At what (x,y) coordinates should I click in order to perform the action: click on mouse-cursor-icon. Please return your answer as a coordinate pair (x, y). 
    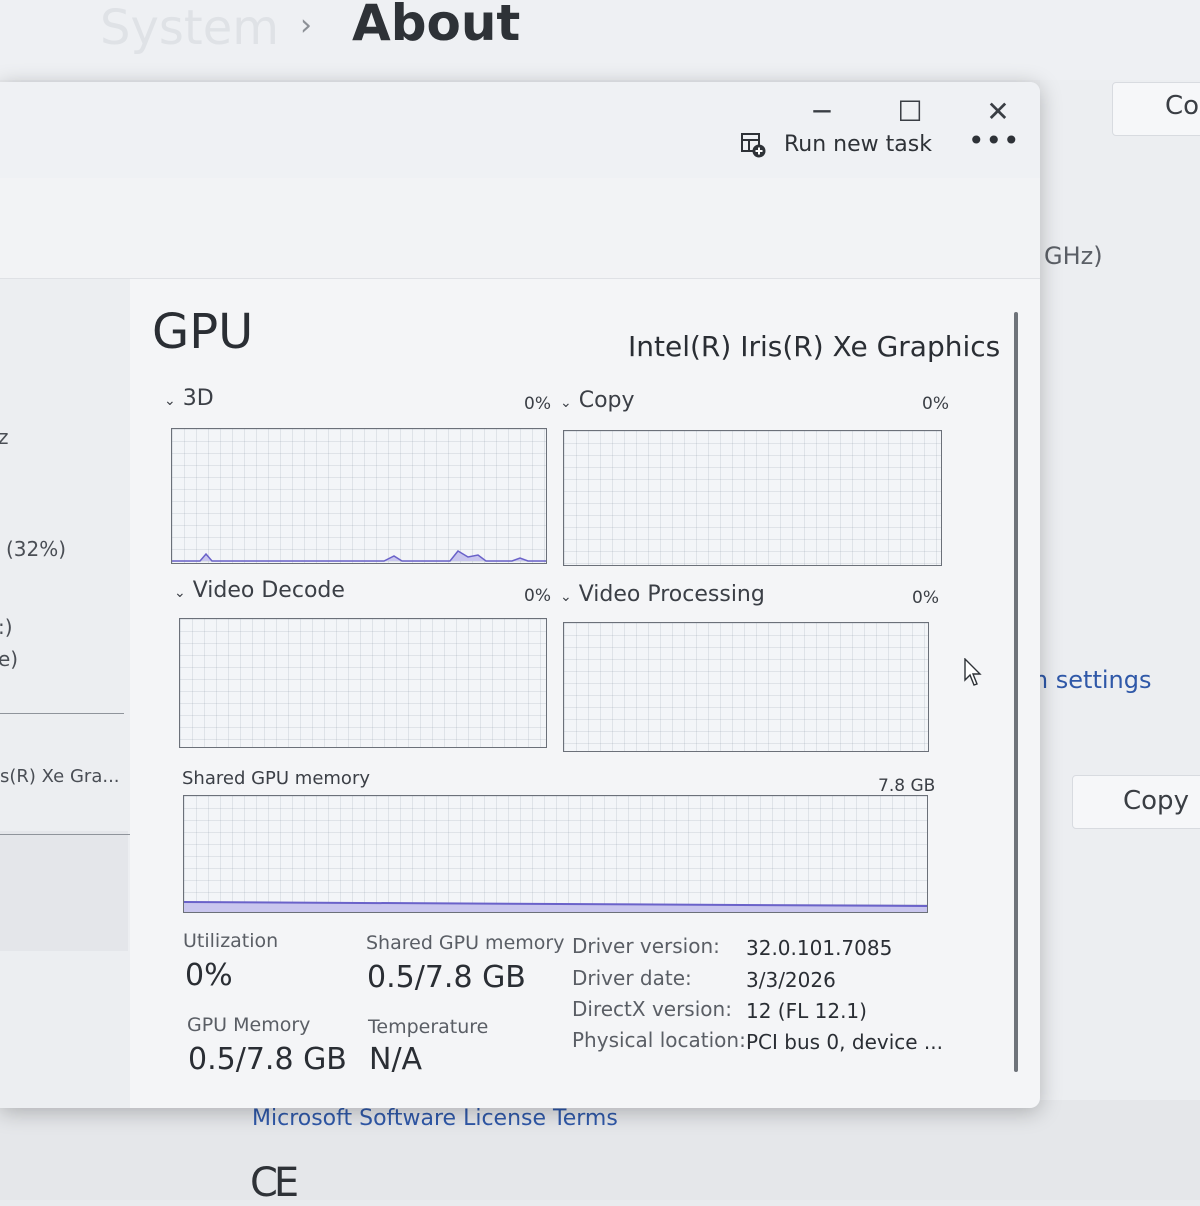
    Looking at the image, I should click on (973, 672).